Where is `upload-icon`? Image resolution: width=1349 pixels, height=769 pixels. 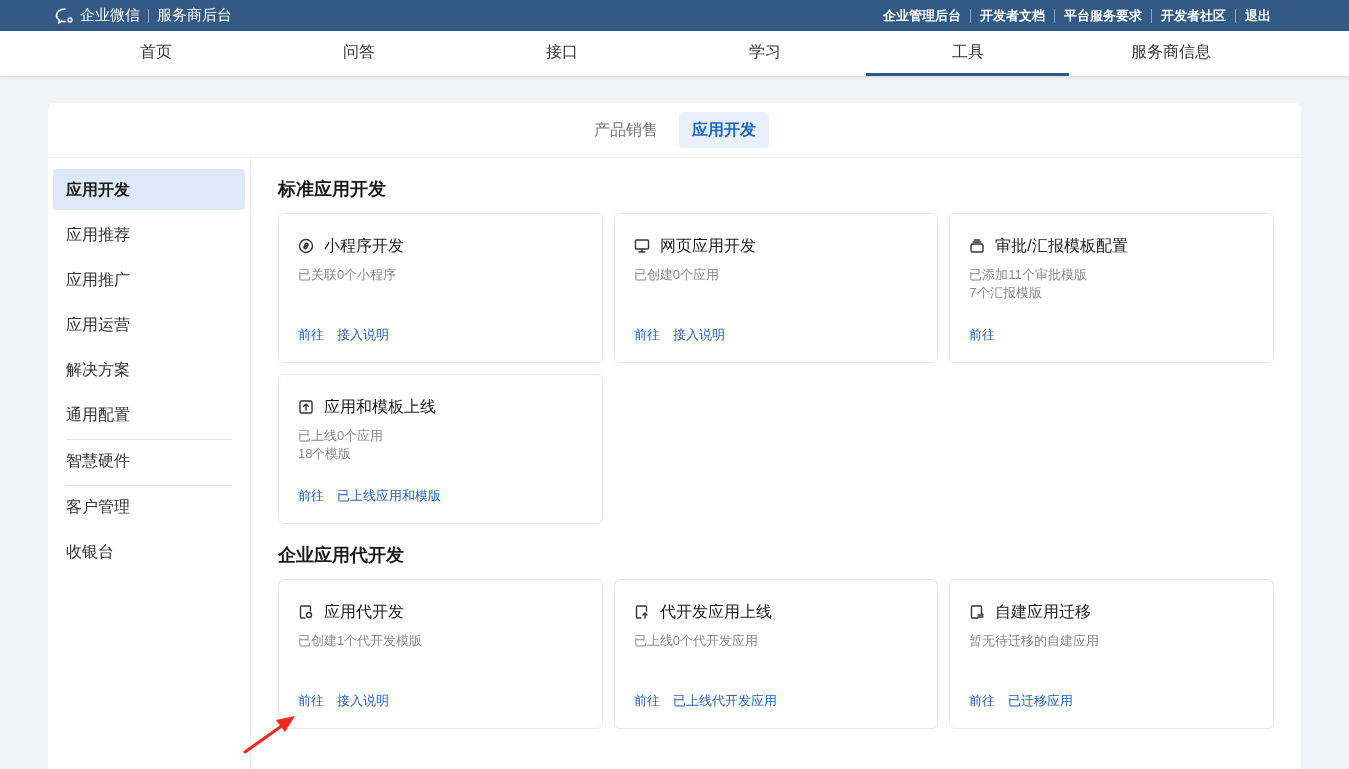 upload-icon is located at coordinates (306, 407).